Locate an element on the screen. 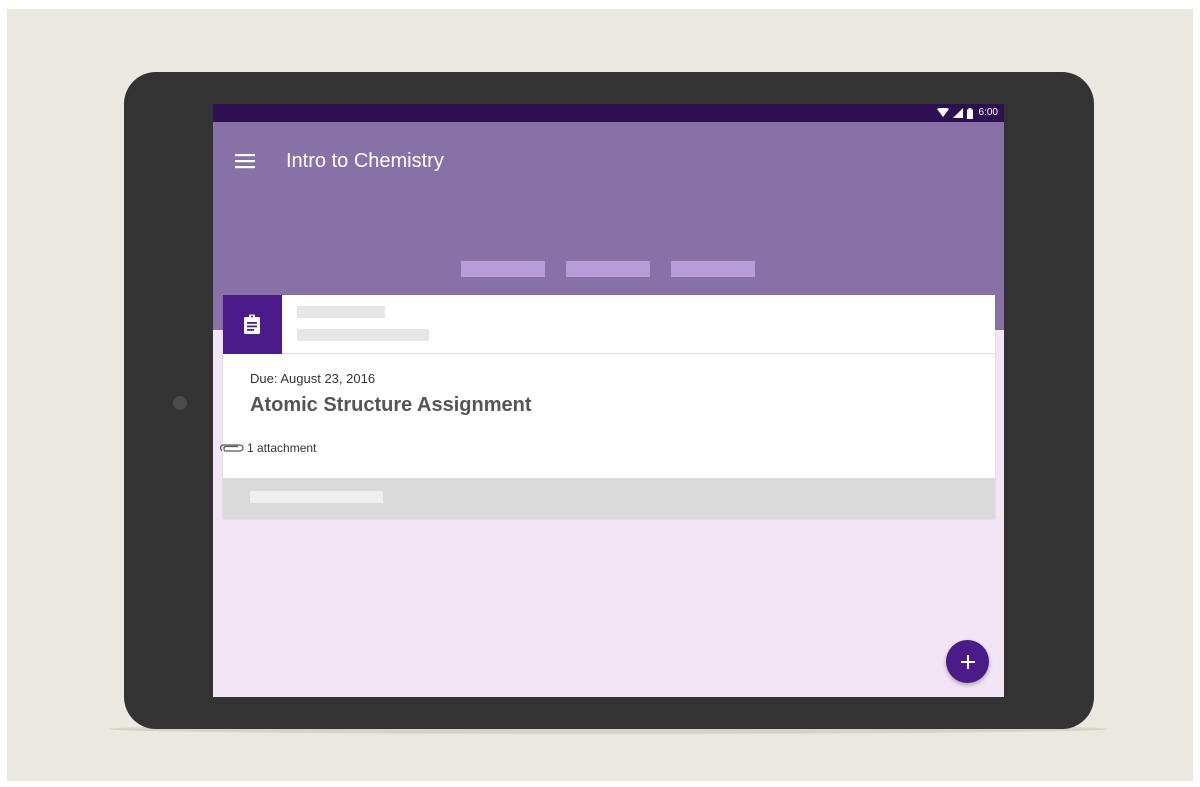  footer-placeholder-line is located at coordinates (316, 497).